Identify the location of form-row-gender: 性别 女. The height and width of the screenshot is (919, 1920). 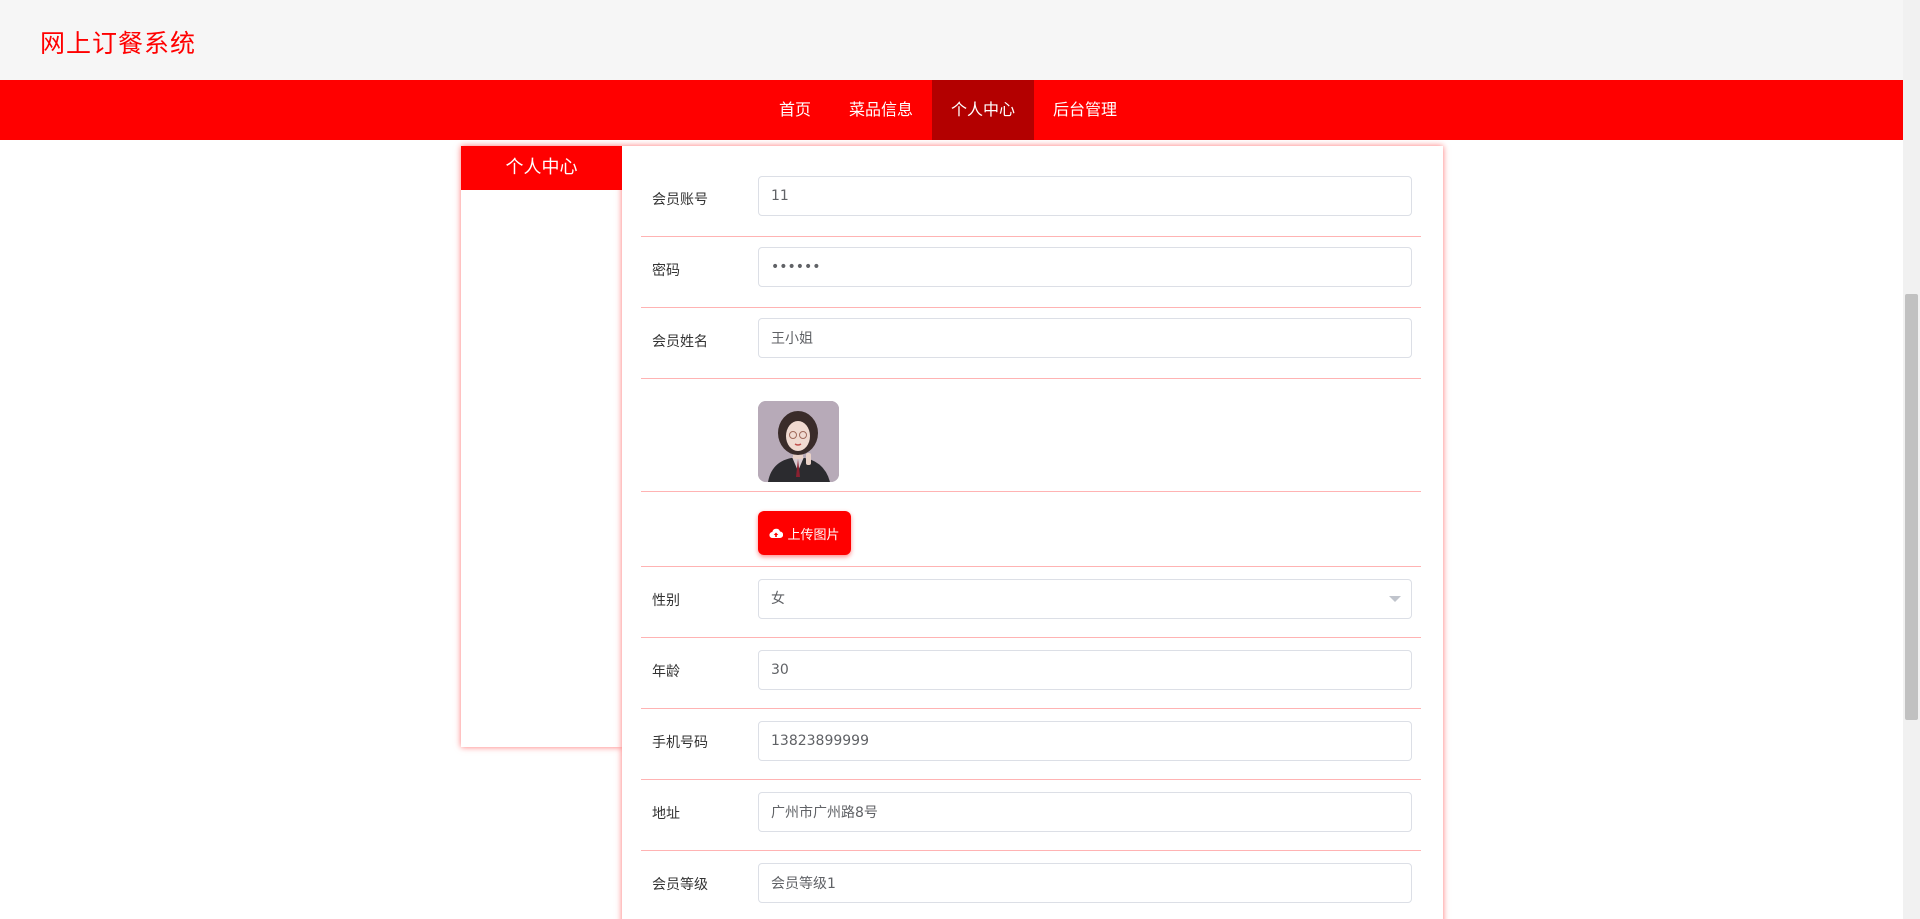
(1031, 602).